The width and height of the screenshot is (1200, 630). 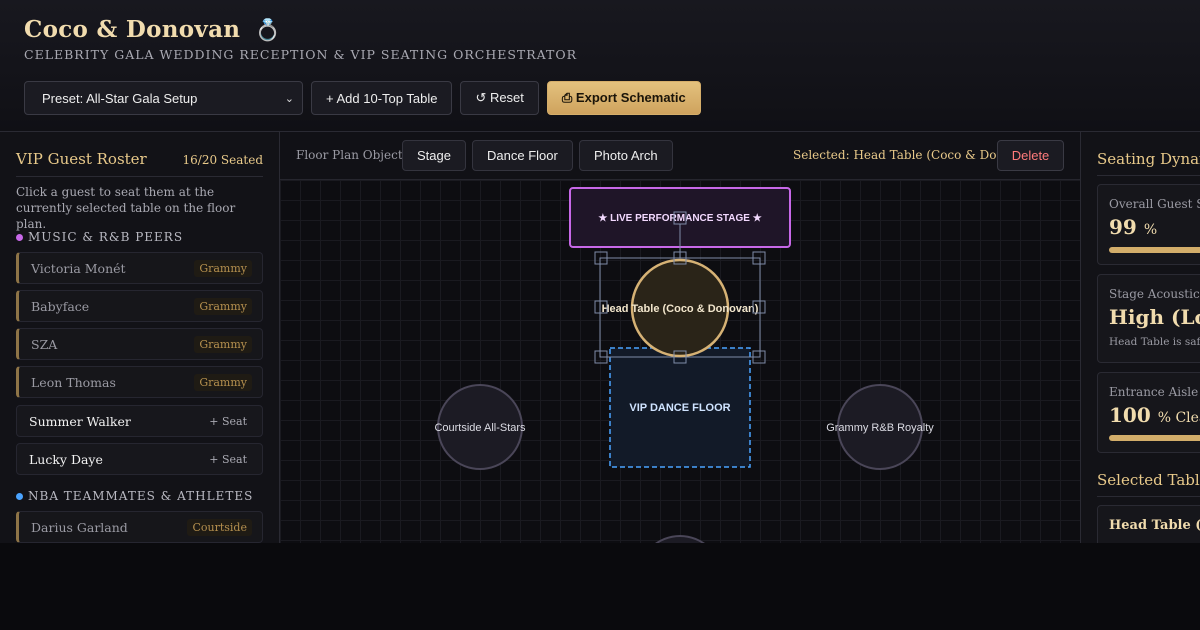 I want to click on guest-item: Darius Garland Courtside, so click(x=139, y=527).